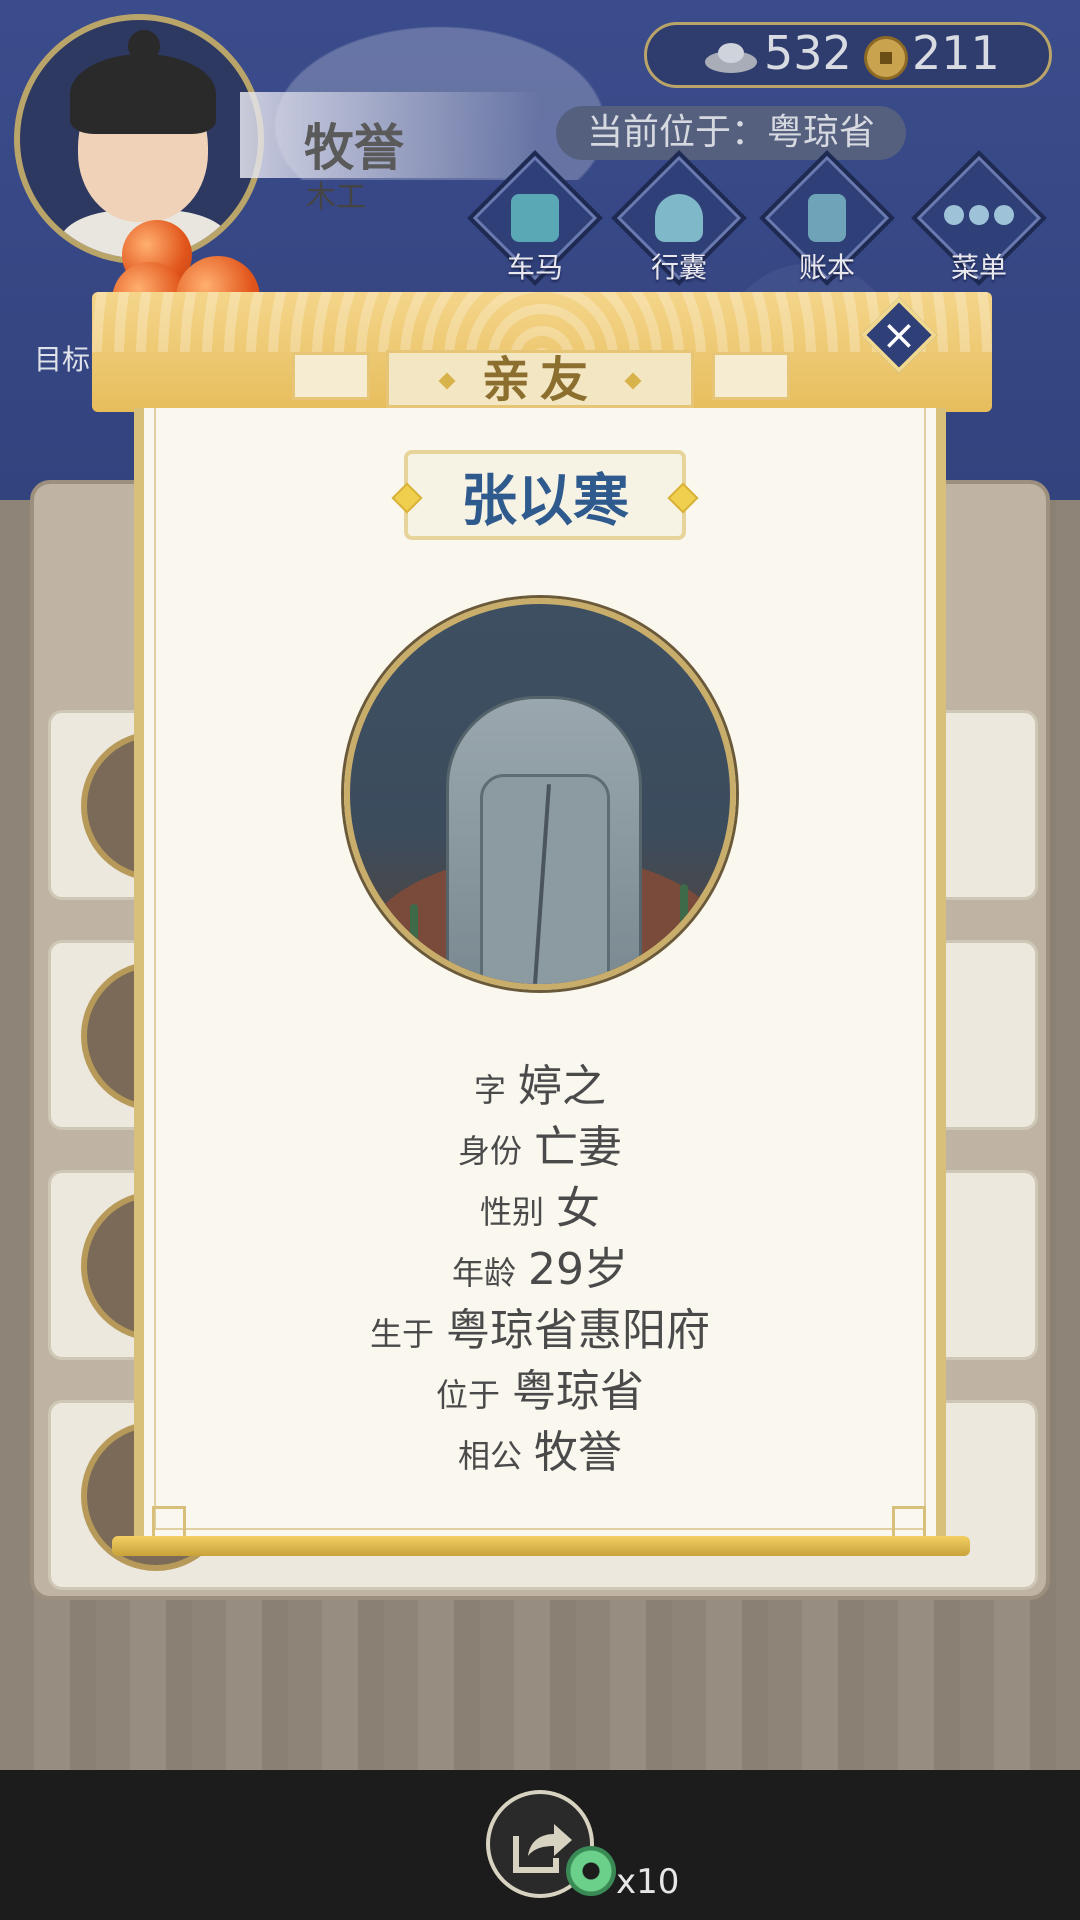  What do you see at coordinates (539, 1330) in the screenshot?
I see `info-birthplace: 生于 粤琼省惠阳府` at bounding box center [539, 1330].